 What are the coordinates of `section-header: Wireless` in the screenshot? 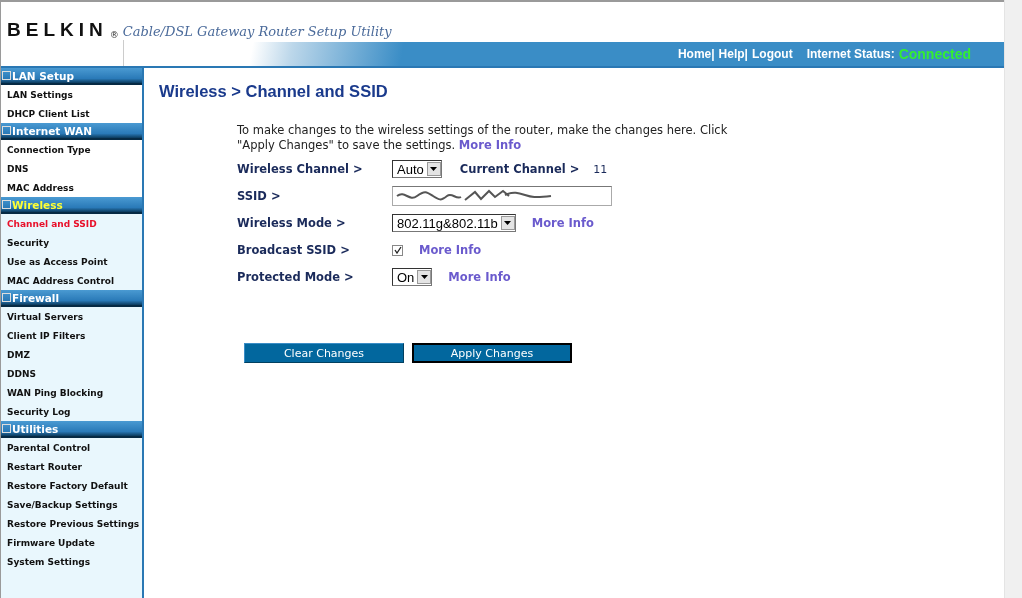 It's located at (71, 205).